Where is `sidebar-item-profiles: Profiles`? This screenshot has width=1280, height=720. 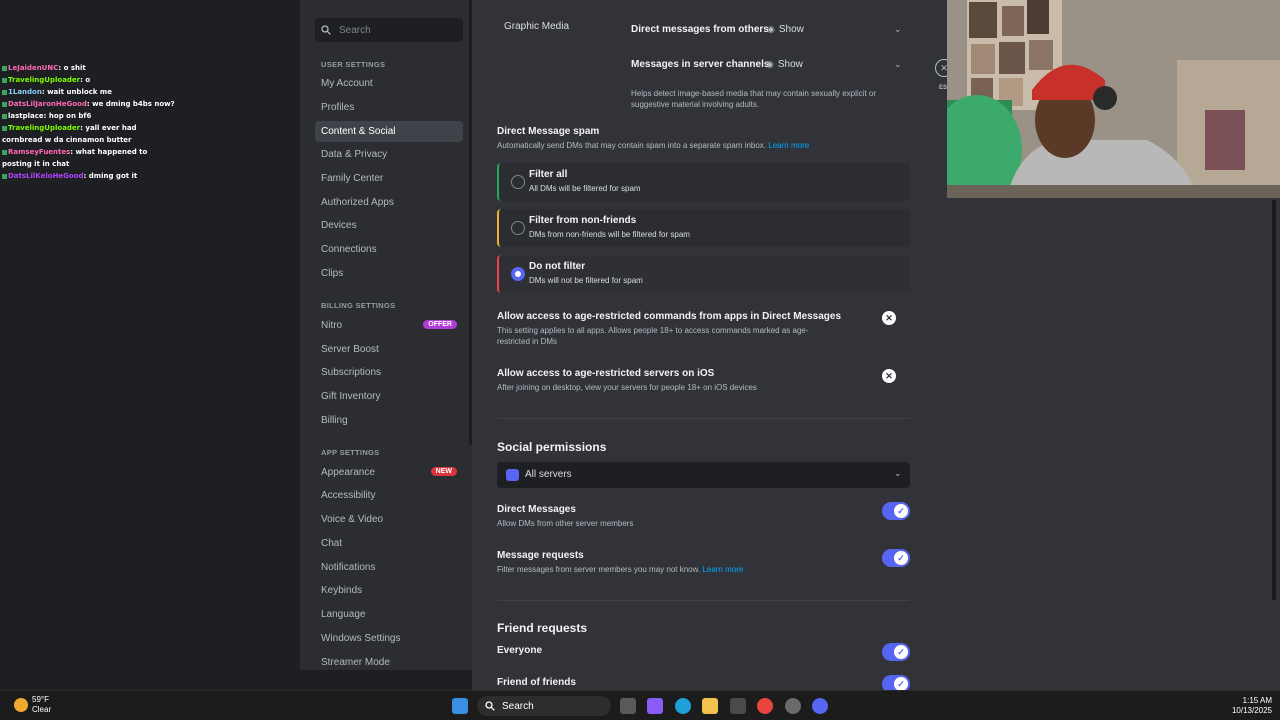
sidebar-item-profiles: Profiles is located at coordinates (389, 107).